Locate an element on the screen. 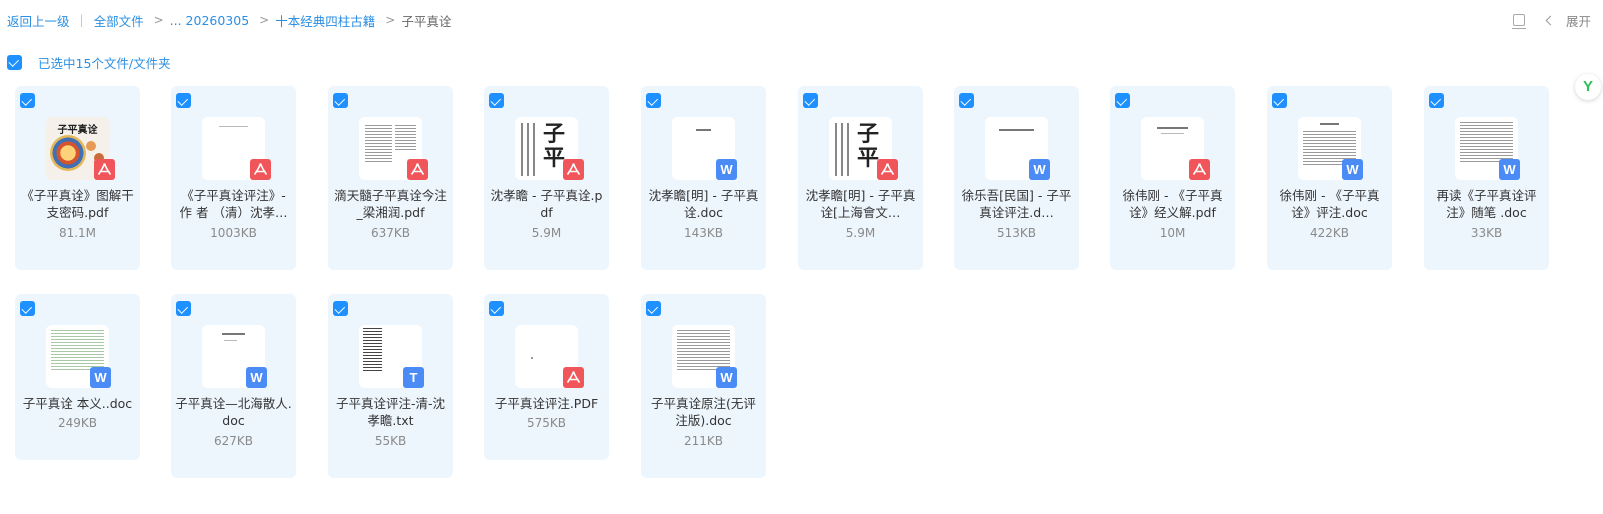 This screenshot has width=1603, height=514. list-view-icon is located at coordinates (1518, 21).